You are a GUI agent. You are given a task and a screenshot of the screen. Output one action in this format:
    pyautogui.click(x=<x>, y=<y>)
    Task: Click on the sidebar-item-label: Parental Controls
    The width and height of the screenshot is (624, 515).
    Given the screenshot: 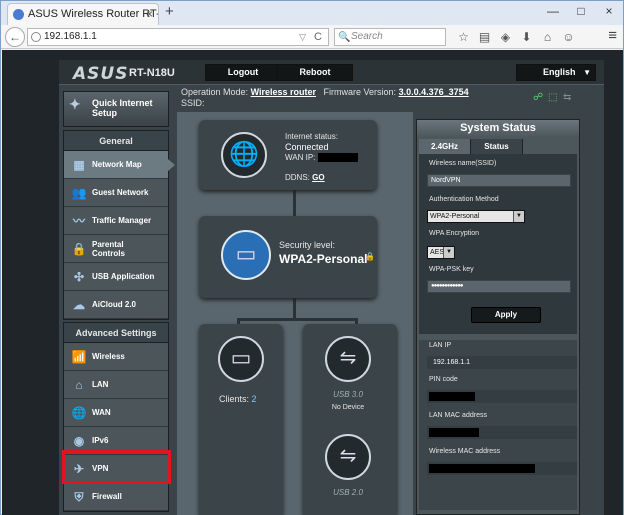 What is the action you would take?
    pyautogui.click(x=108, y=249)
    